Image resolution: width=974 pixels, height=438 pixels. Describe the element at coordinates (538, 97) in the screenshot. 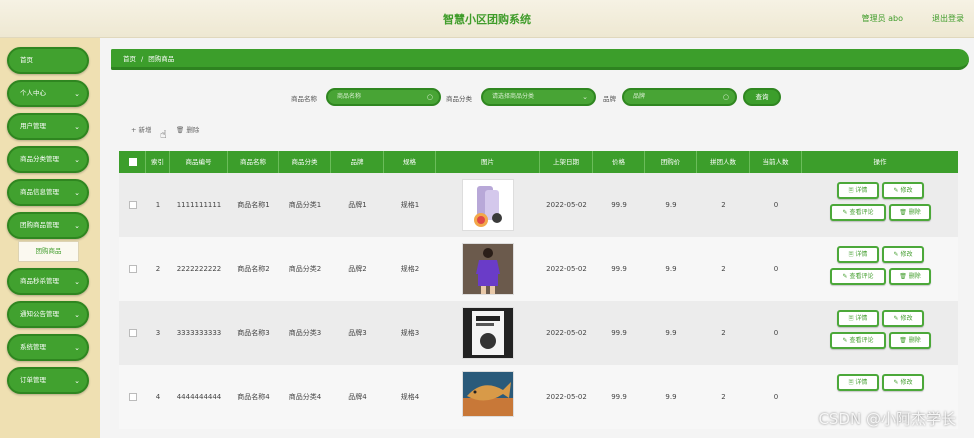

I see `category-select: 请选择商品分类 ⌄` at that location.